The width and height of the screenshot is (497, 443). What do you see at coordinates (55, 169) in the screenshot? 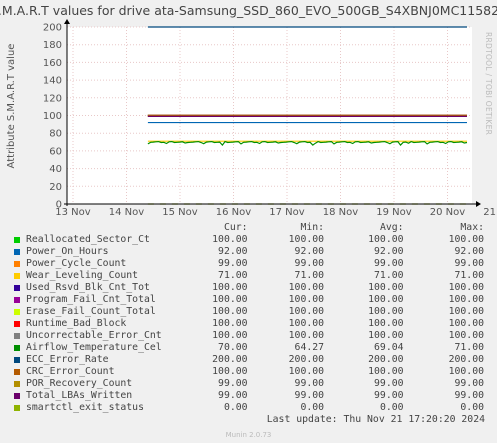
I see `y-tick-label: 40` at bounding box center [55, 169].